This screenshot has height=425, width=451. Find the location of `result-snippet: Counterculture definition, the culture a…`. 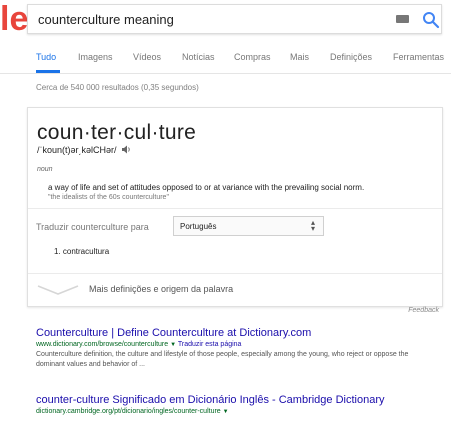

result-snippet: Counterculture definition, the culture a… is located at coordinates (222, 359).